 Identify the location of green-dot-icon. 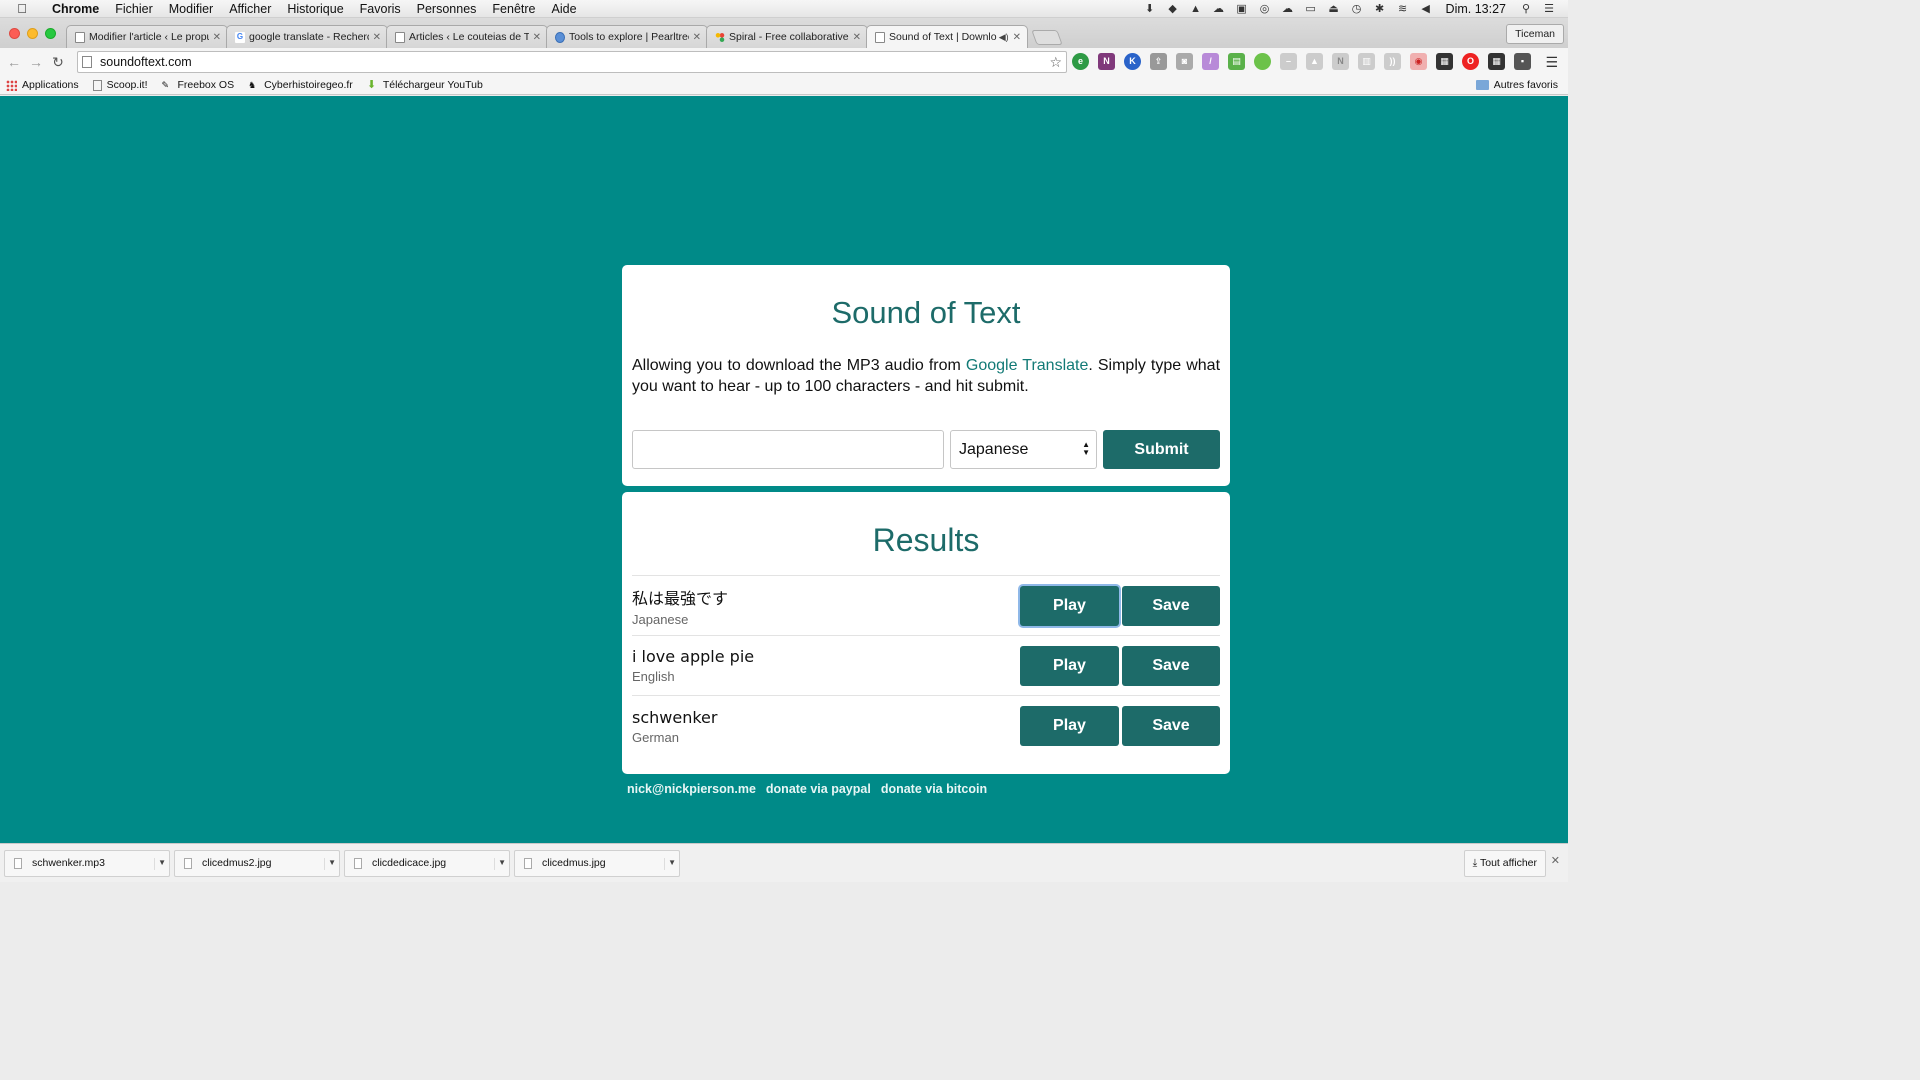
(1262, 61).